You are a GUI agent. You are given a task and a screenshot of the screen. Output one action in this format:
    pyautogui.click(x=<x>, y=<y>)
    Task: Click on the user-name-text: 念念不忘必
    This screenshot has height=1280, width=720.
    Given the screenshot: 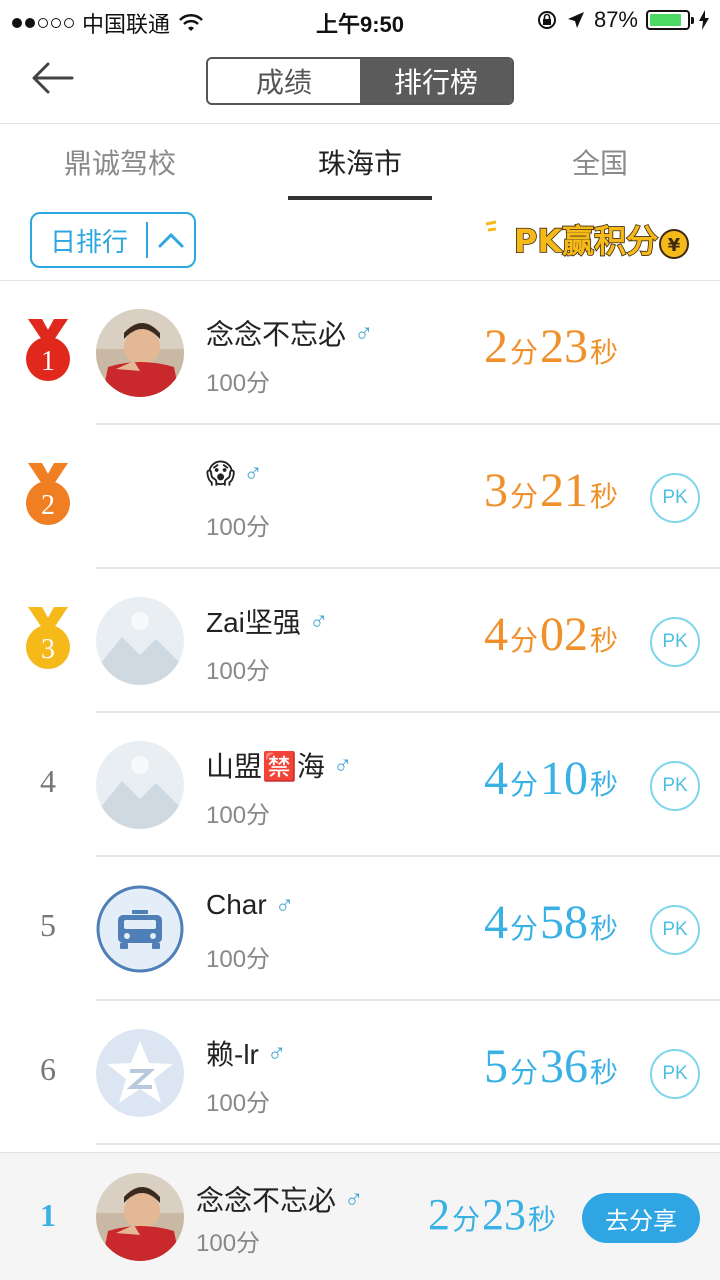 What is the action you would take?
    pyautogui.click(x=276, y=334)
    